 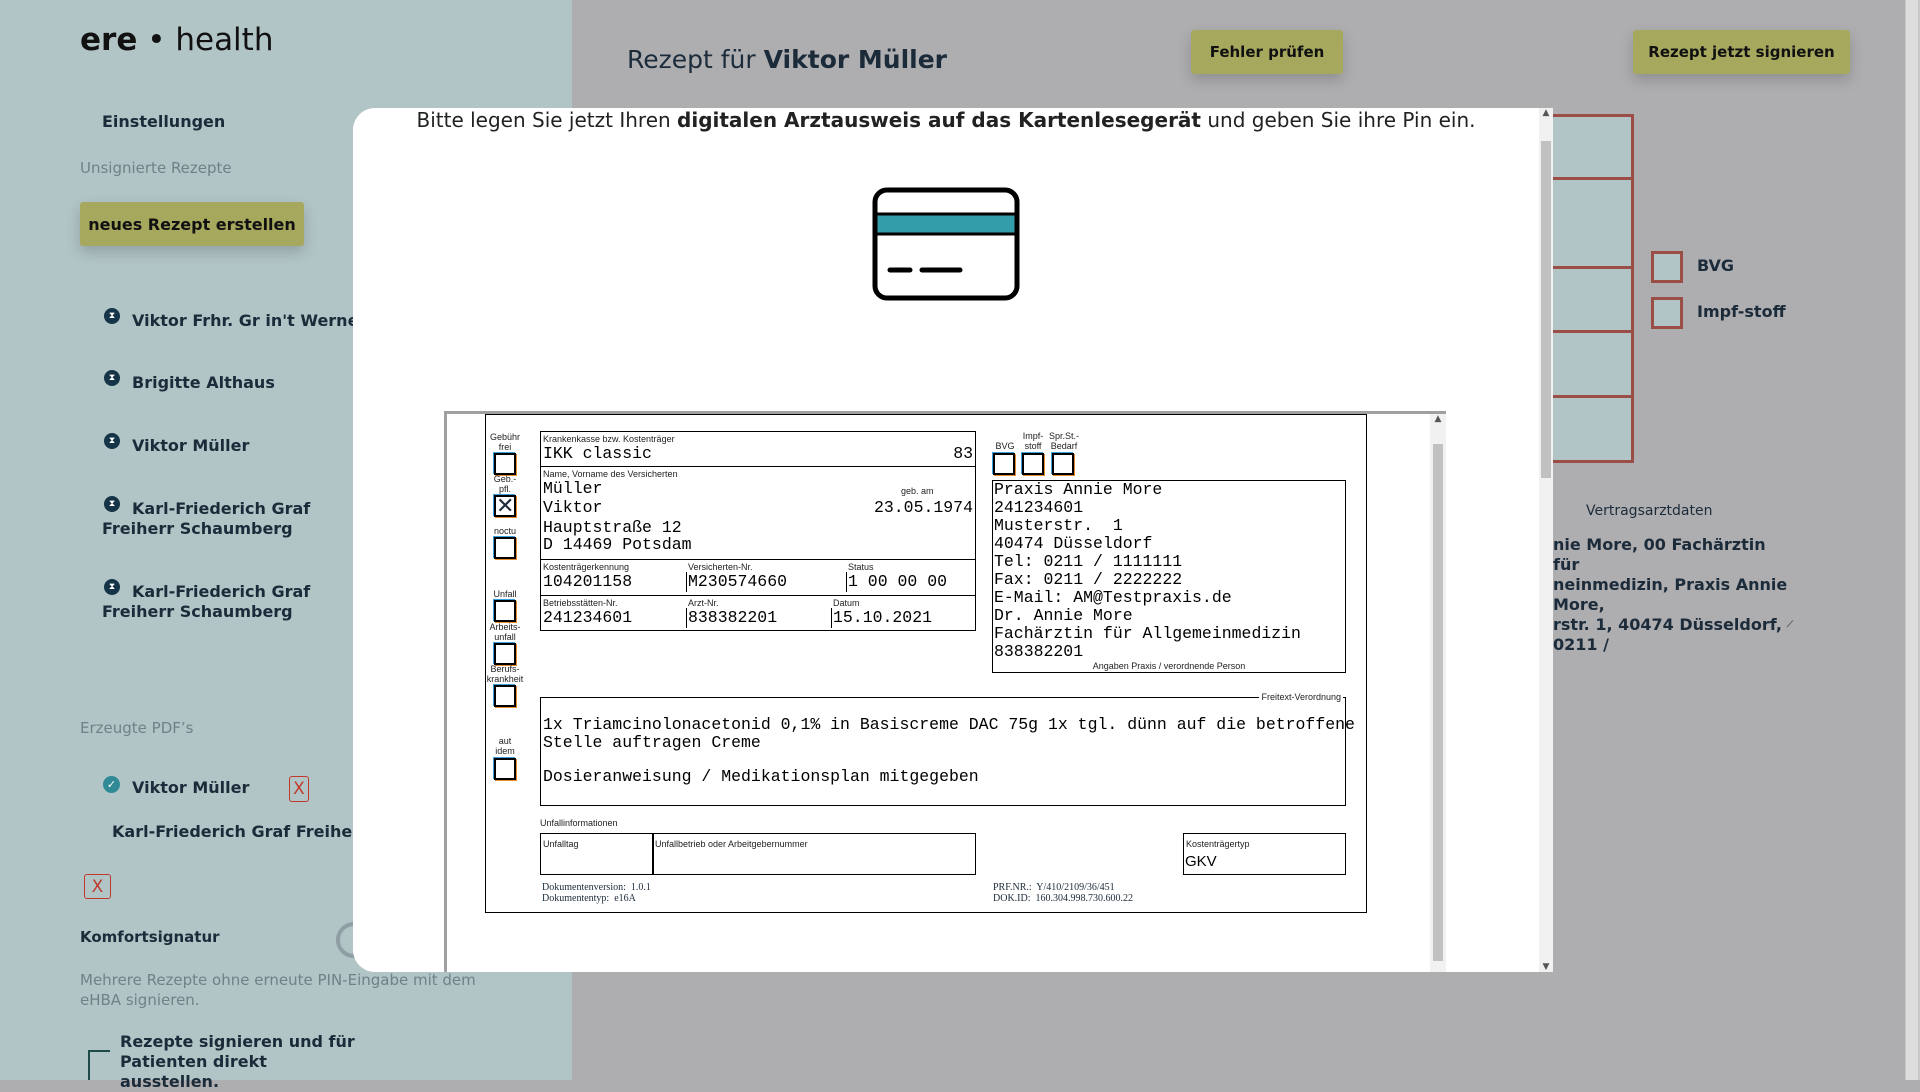 I want to click on practice-caption: Angaben Praxis / verordnende Person, so click(x=1169, y=666).